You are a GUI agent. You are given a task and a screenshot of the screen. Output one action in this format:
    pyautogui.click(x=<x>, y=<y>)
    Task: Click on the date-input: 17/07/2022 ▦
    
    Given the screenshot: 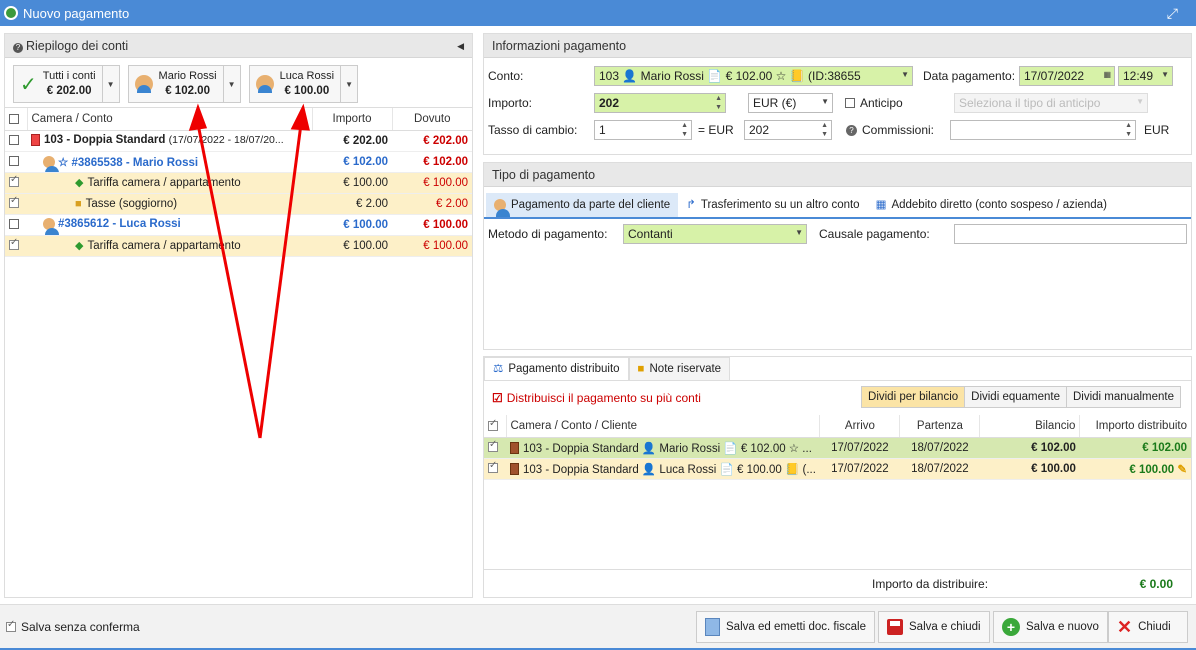 What is the action you would take?
    pyautogui.click(x=1067, y=76)
    